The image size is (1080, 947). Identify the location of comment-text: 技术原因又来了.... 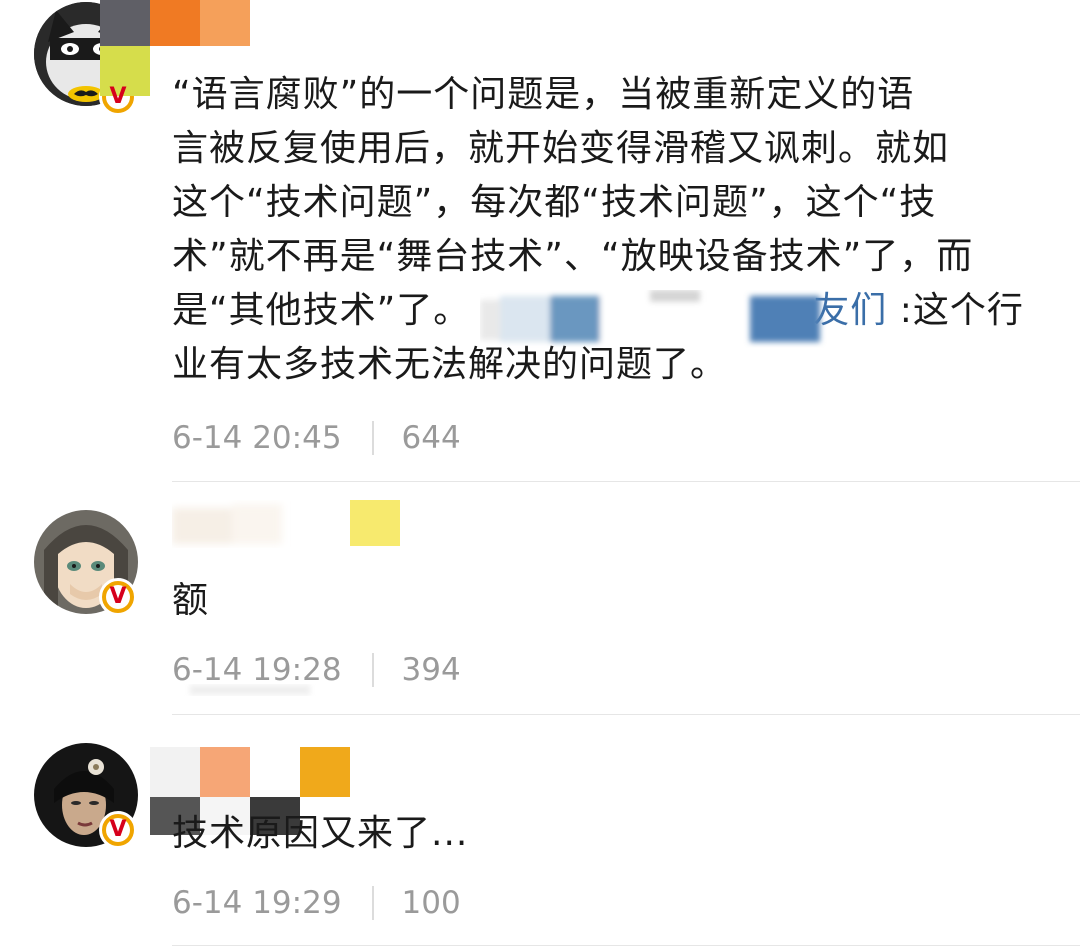
(320, 833).